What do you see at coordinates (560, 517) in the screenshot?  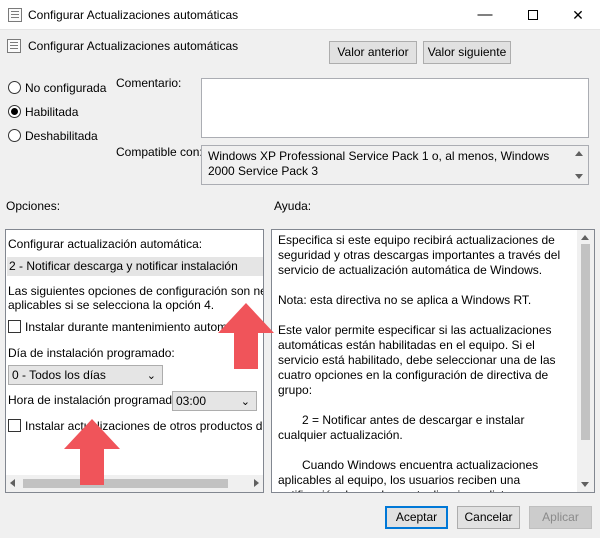 I see `apply-button: Aplicar` at bounding box center [560, 517].